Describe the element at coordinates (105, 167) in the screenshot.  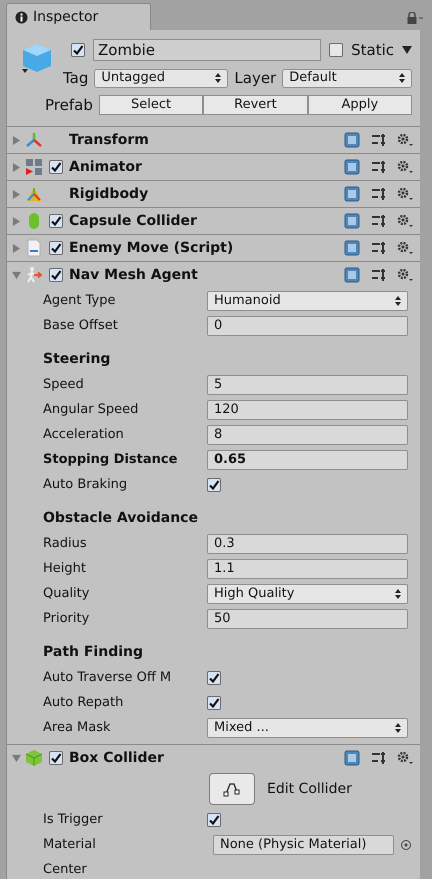
I see `component-title: Animator` at that location.